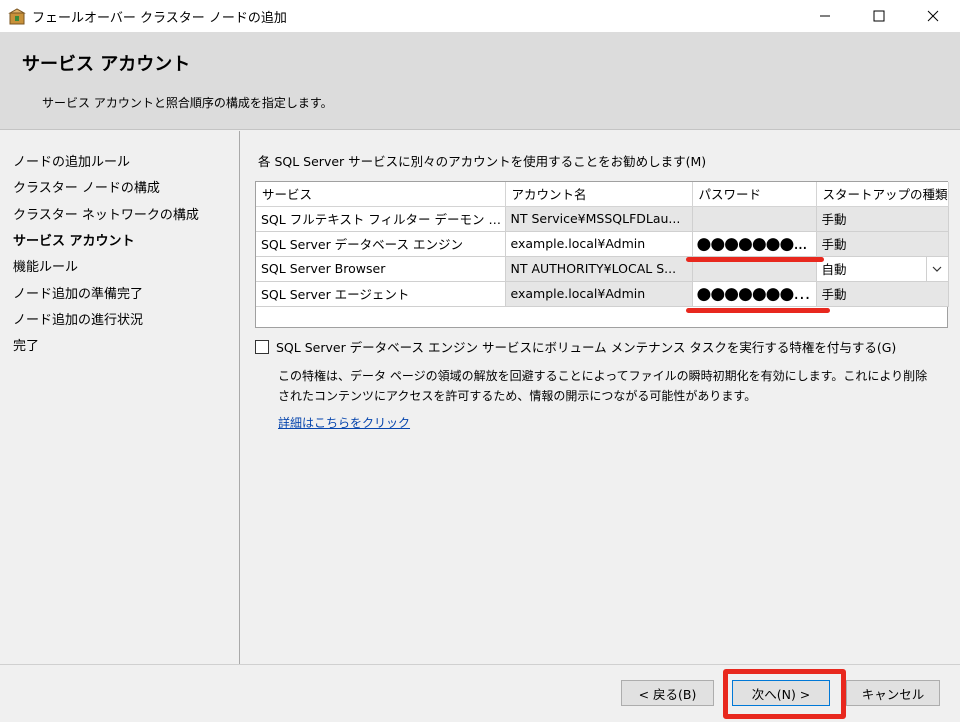 The width and height of the screenshot is (960, 722). What do you see at coordinates (754, 219) in the screenshot?
I see `password-cell` at bounding box center [754, 219].